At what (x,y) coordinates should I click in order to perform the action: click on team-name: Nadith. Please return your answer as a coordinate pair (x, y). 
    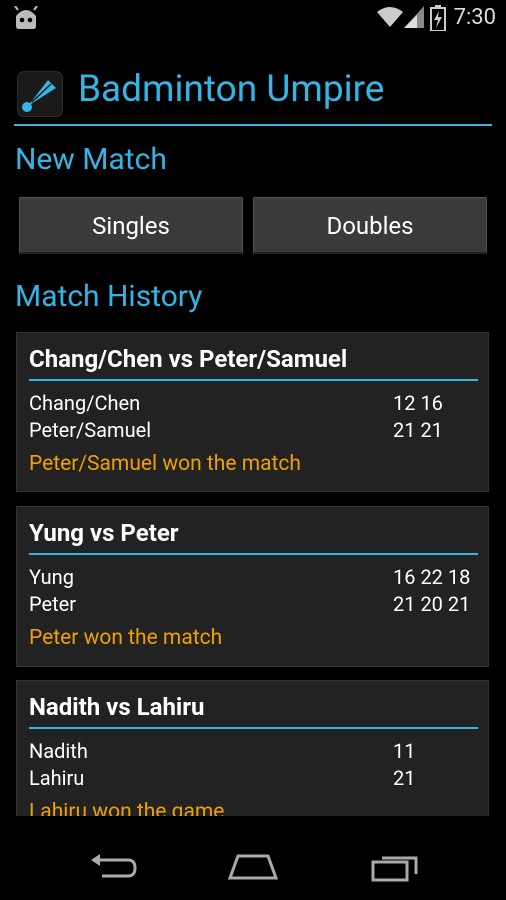
    Looking at the image, I should click on (58, 751).